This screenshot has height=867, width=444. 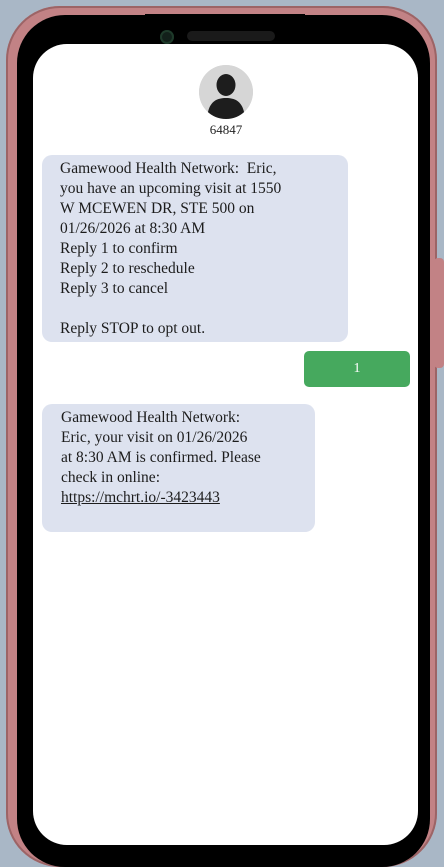 I want to click on message-line: Reply 1 to confirm, so click(x=119, y=248).